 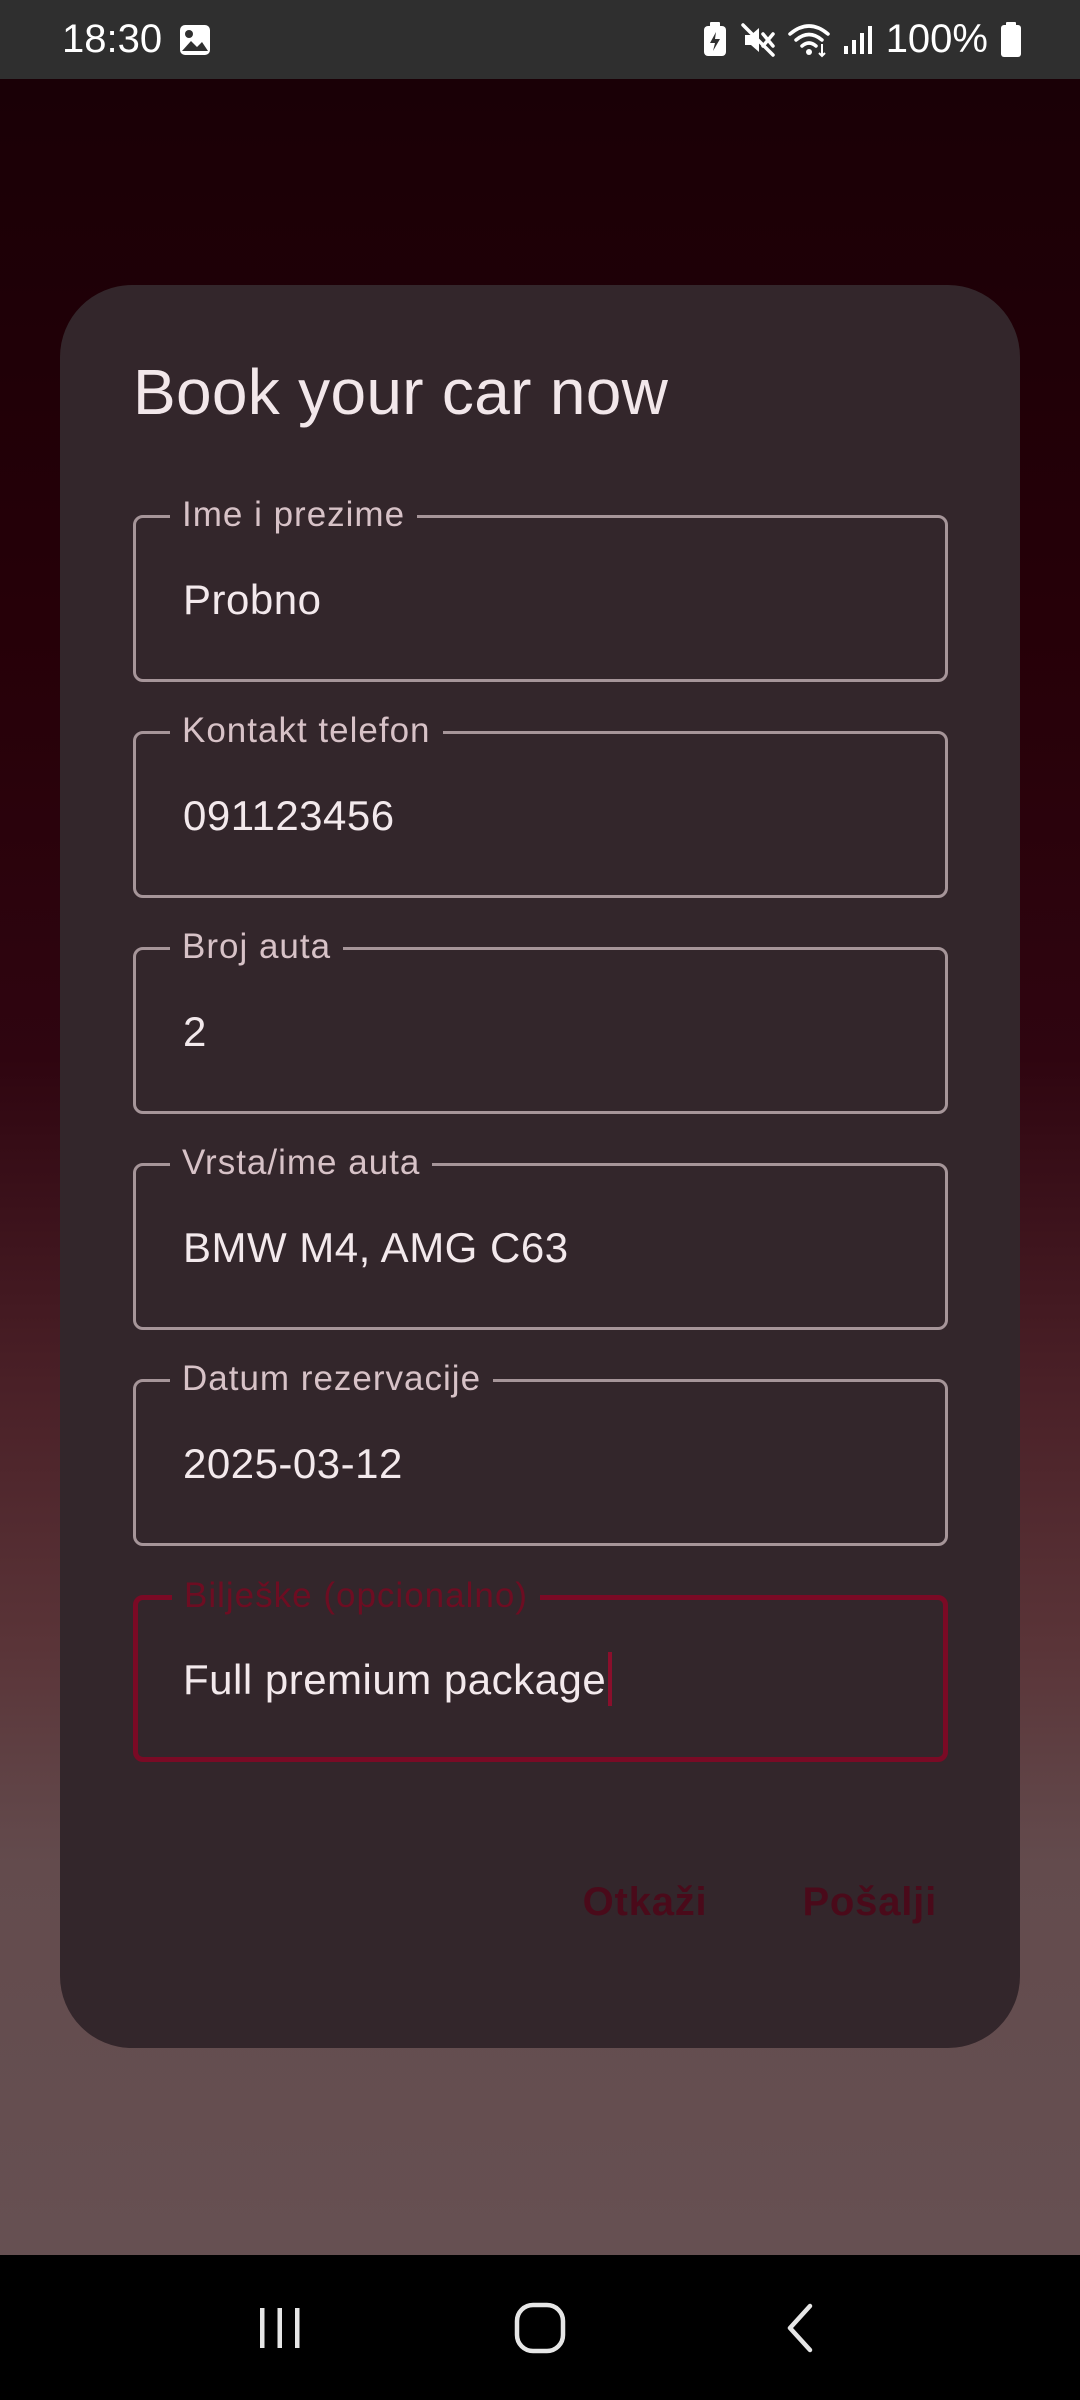 What do you see at coordinates (858, 40) in the screenshot?
I see `signal-icon` at bounding box center [858, 40].